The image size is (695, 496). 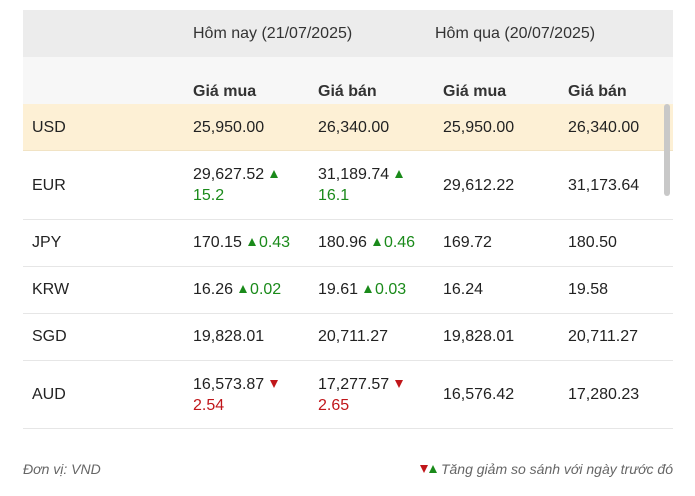 I want to click on sell-change: 16.1, so click(x=334, y=195).